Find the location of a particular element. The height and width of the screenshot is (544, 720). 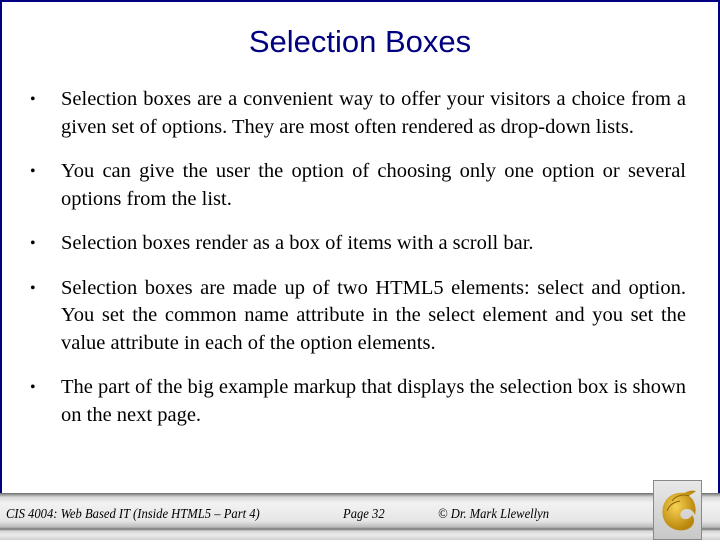

footer-page-number: Page 32 is located at coordinates (364, 514).